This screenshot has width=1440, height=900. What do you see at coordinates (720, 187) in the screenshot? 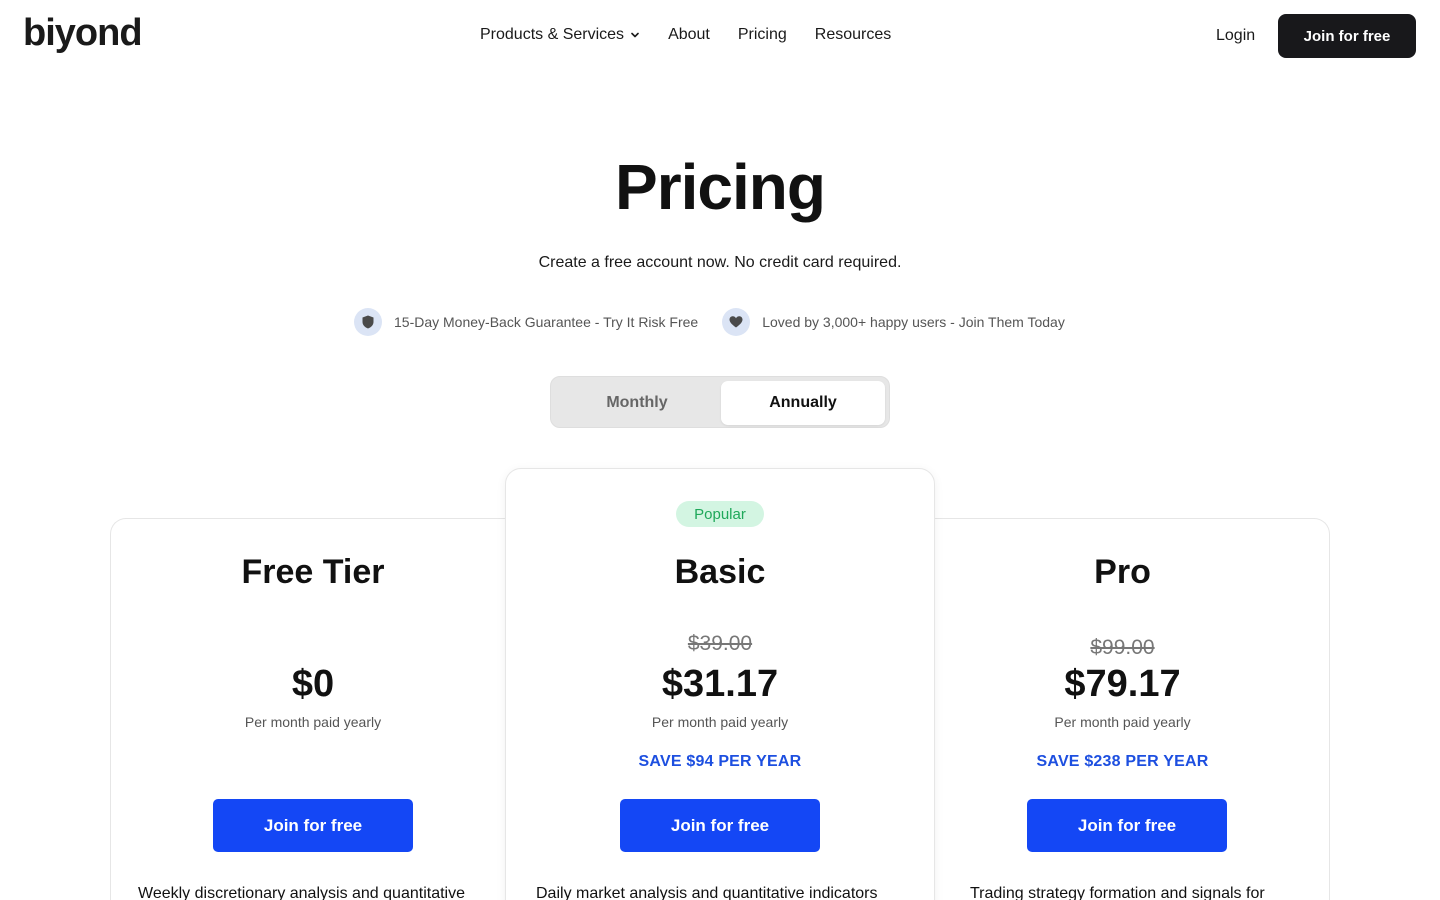
I see `page-title: Pricing` at bounding box center [720, 187].